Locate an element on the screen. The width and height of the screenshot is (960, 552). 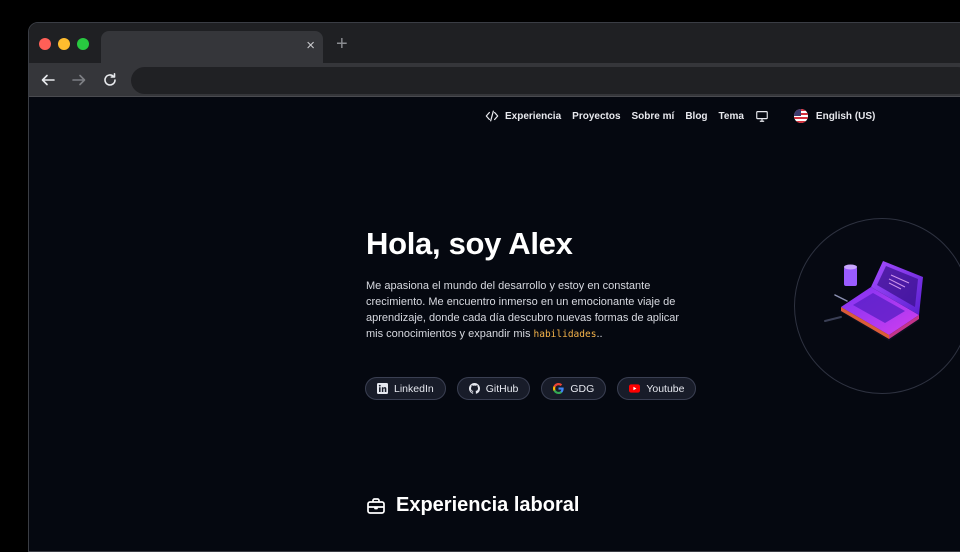
linkedin-label: LinkedIn is located at coordinates (414, 388).